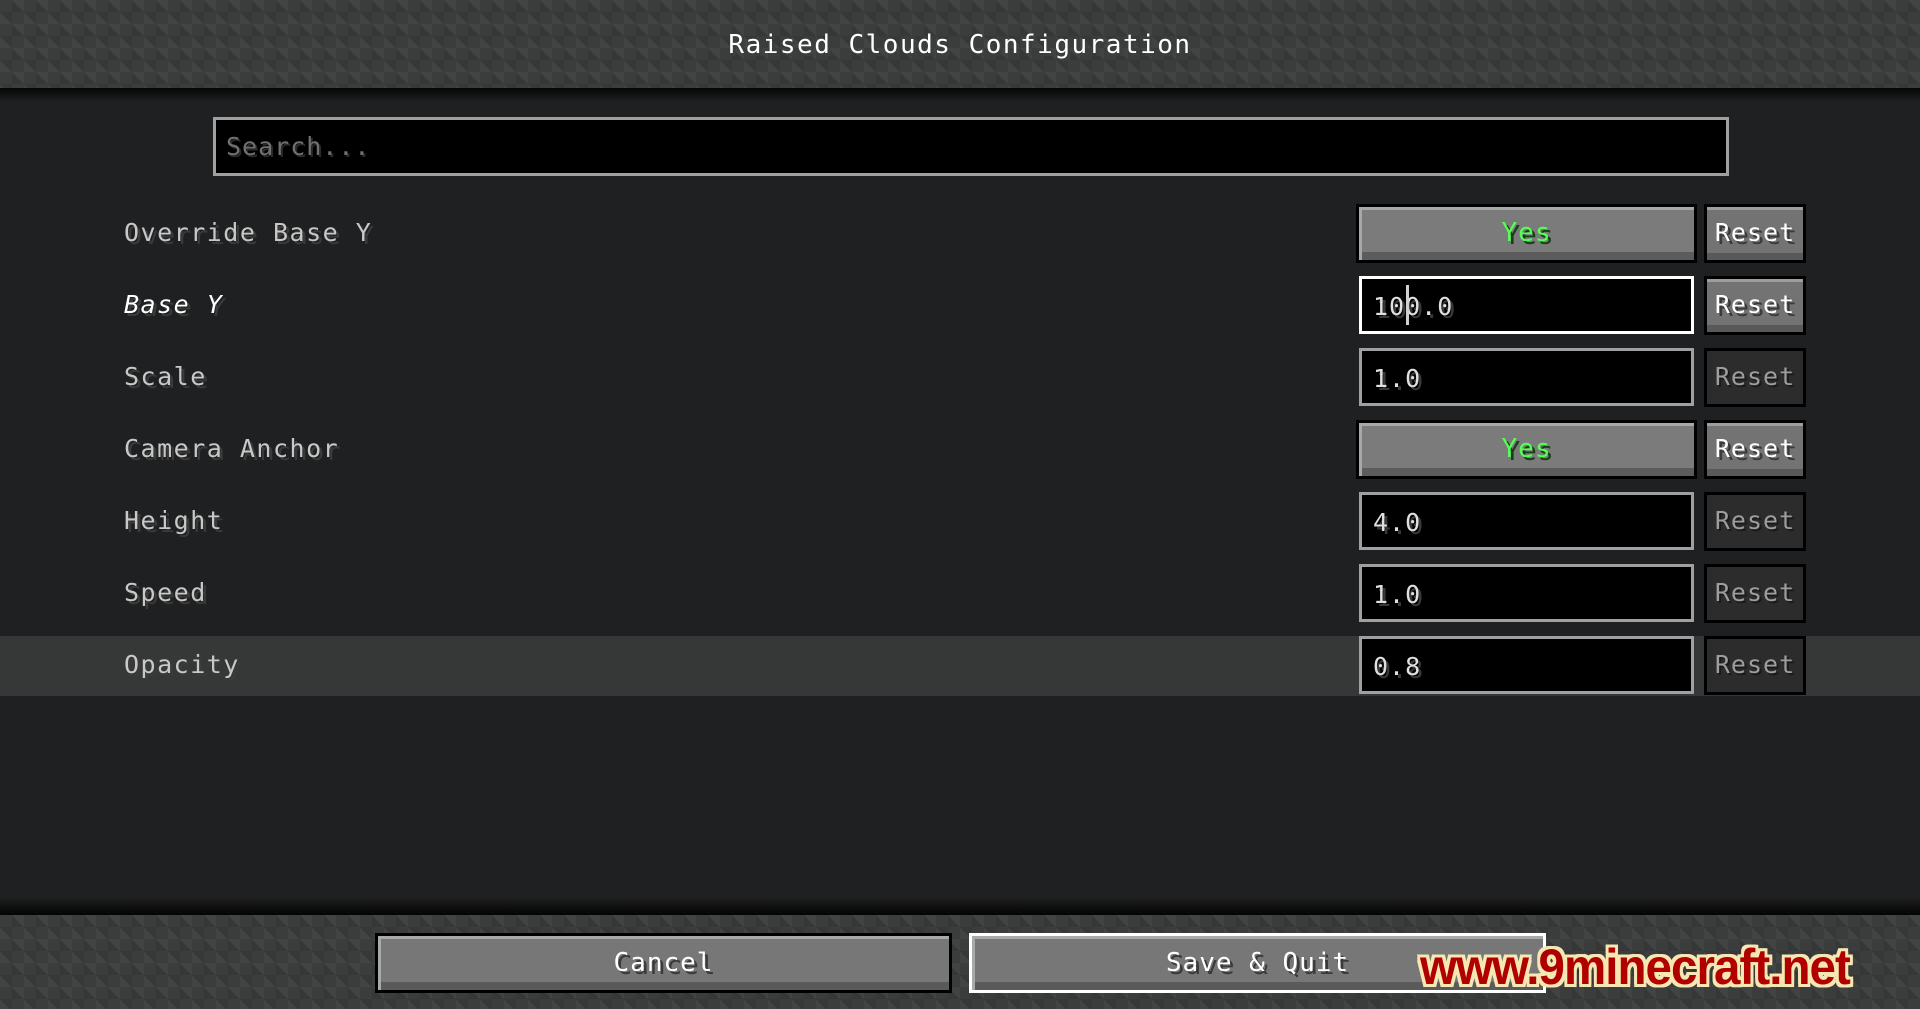 The image size is (1920, 1009). I want to click on option-label: Base Y, so click(174, 304).